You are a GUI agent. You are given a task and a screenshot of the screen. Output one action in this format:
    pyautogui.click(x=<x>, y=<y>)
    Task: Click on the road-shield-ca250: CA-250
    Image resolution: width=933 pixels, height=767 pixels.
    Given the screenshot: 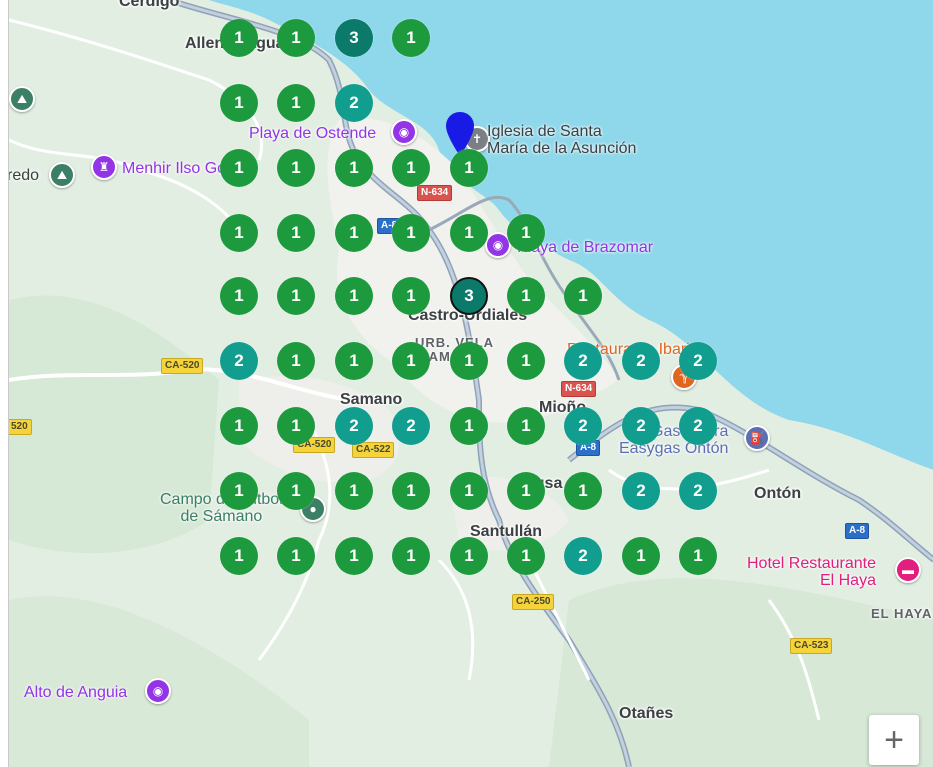 What is the action you would take?
    pyautogui.click(x=533, y=602)
    